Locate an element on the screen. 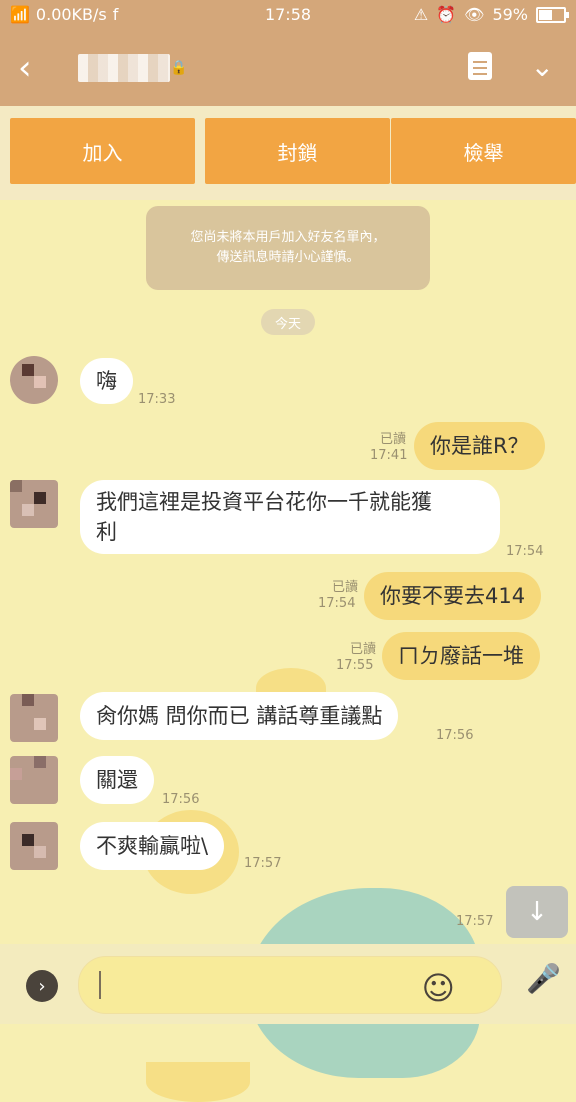 Image resolution: width=576 pixels, height=1102 pixels. contact-name-blurred is located at coordinates (124, 68).